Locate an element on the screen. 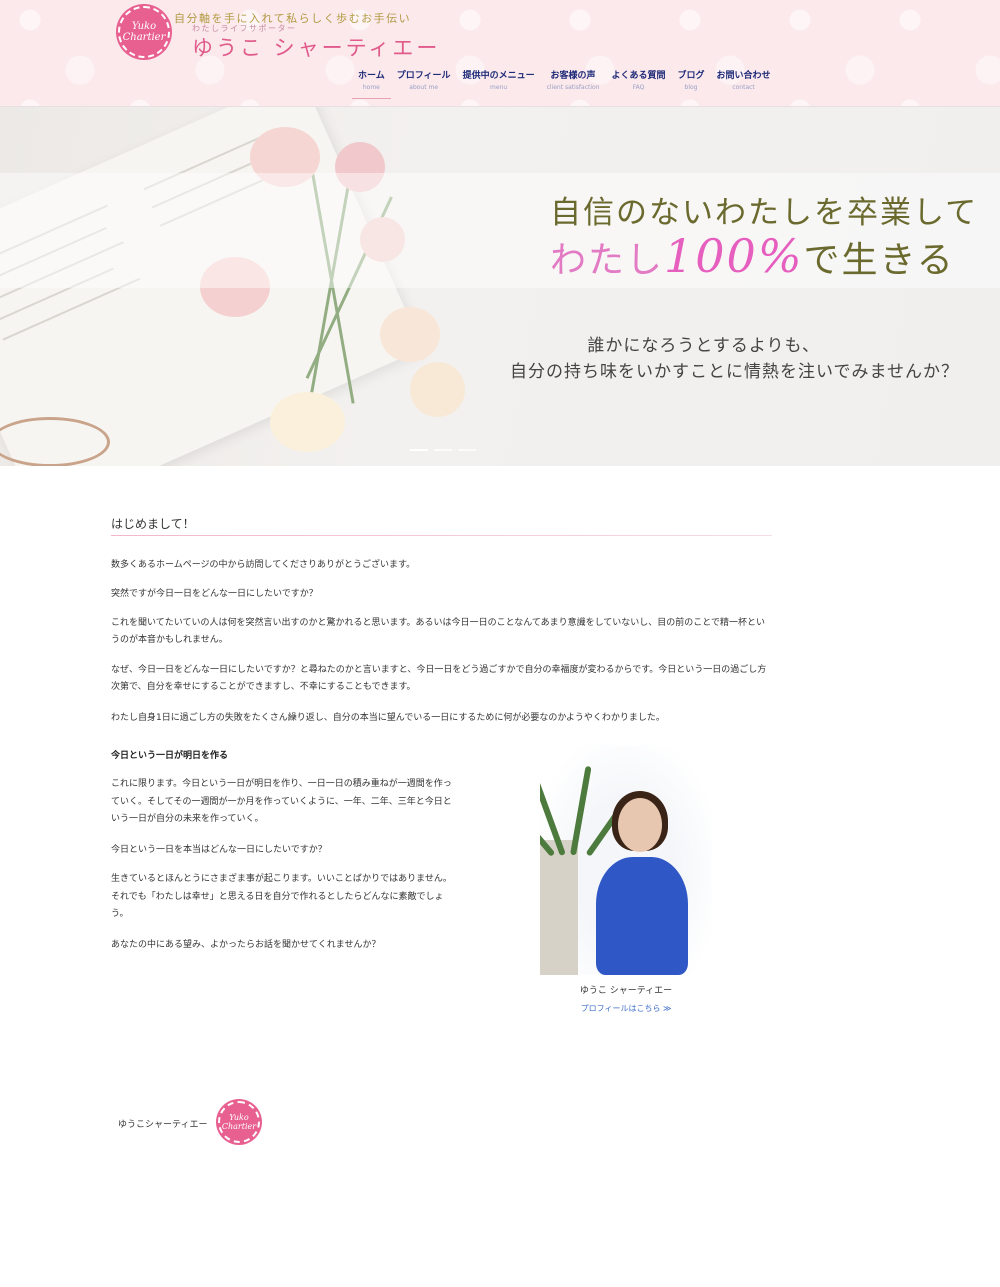 The image size is (1000, 1287). nav-item-blog: ブログ blog is located at coordinates (691, 83).